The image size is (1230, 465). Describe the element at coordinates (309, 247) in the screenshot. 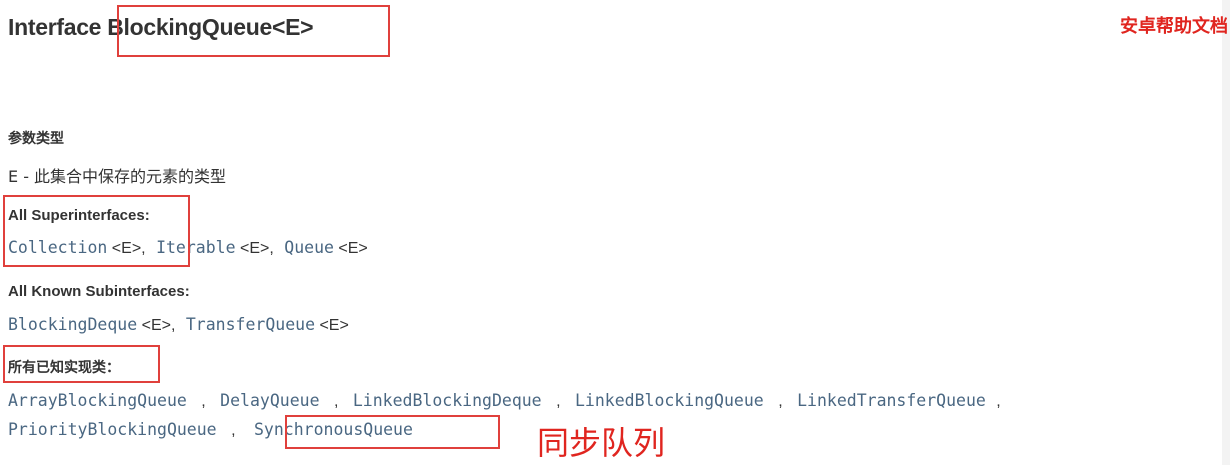

I see `superinterface-link-queue: Queue` at that location.